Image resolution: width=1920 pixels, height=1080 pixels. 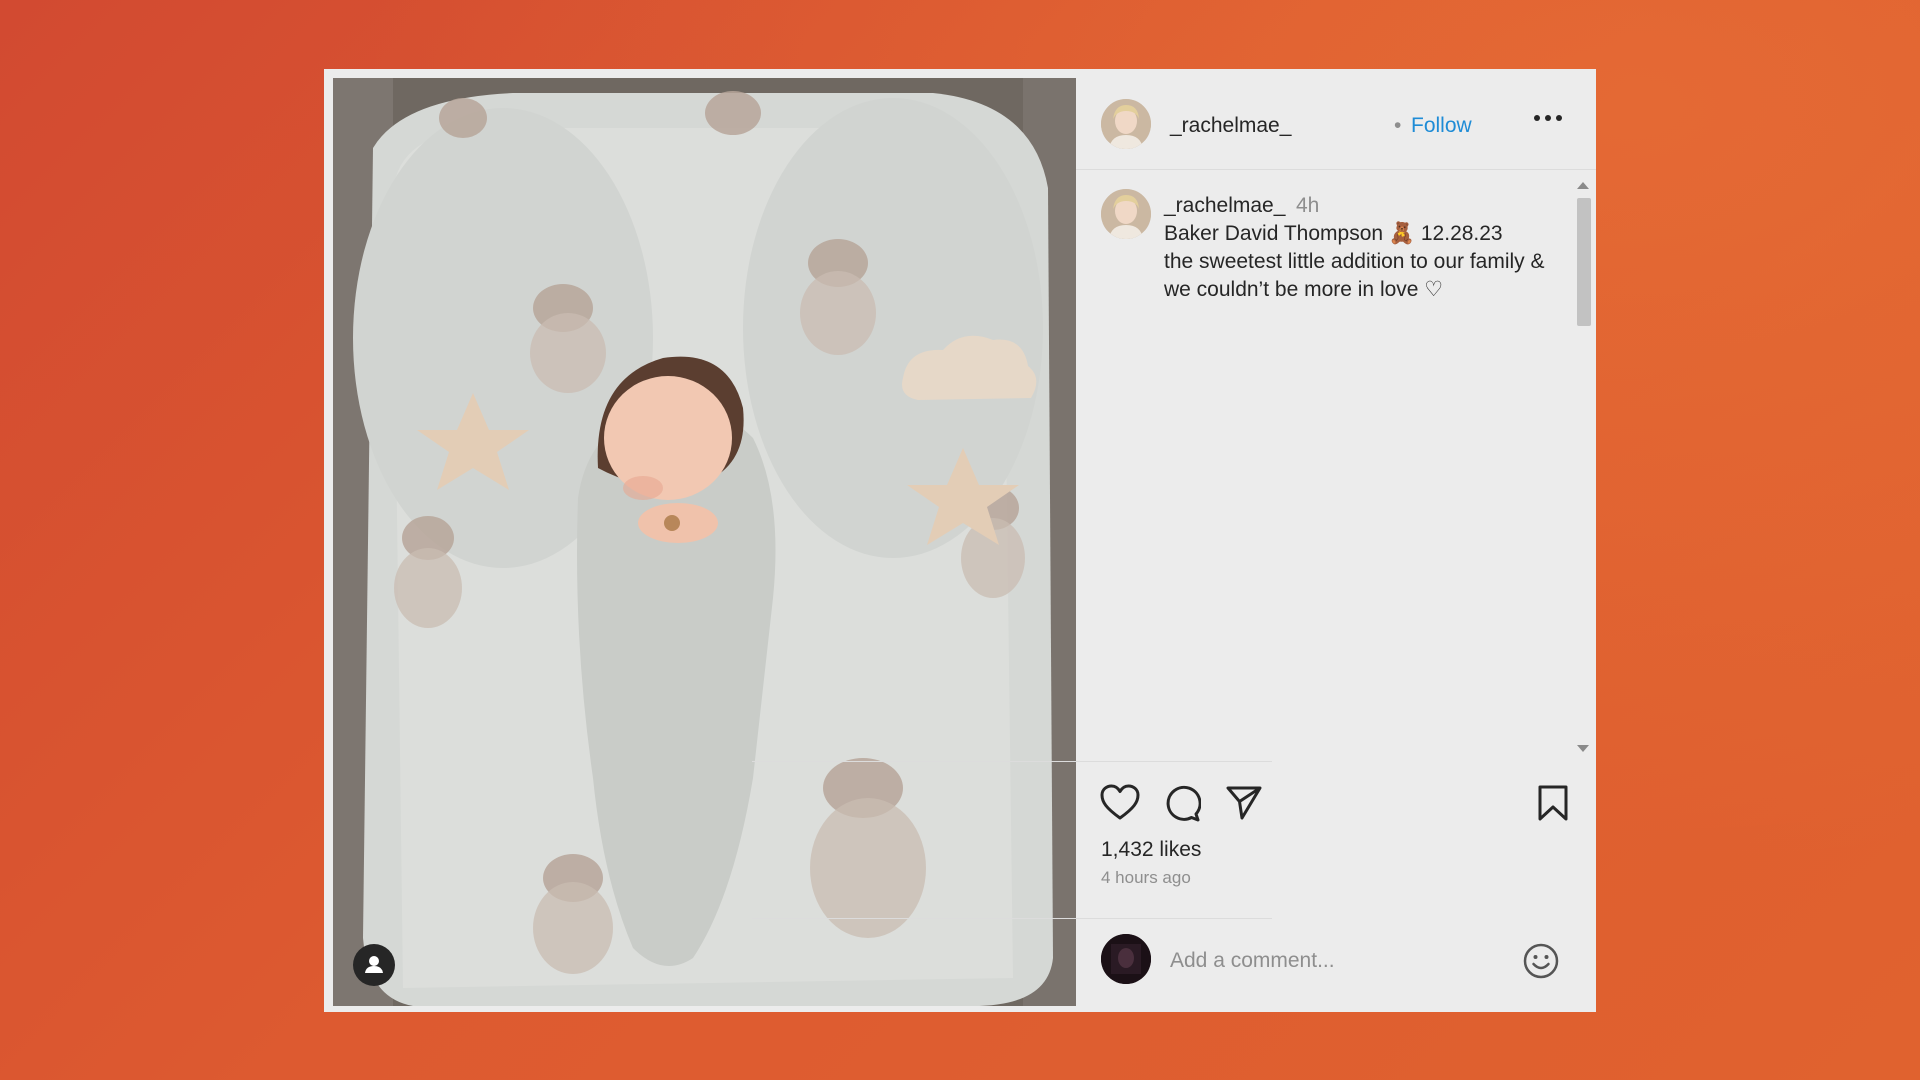 I want to click on caption-author-avatar, so click(x=1126, y=214).